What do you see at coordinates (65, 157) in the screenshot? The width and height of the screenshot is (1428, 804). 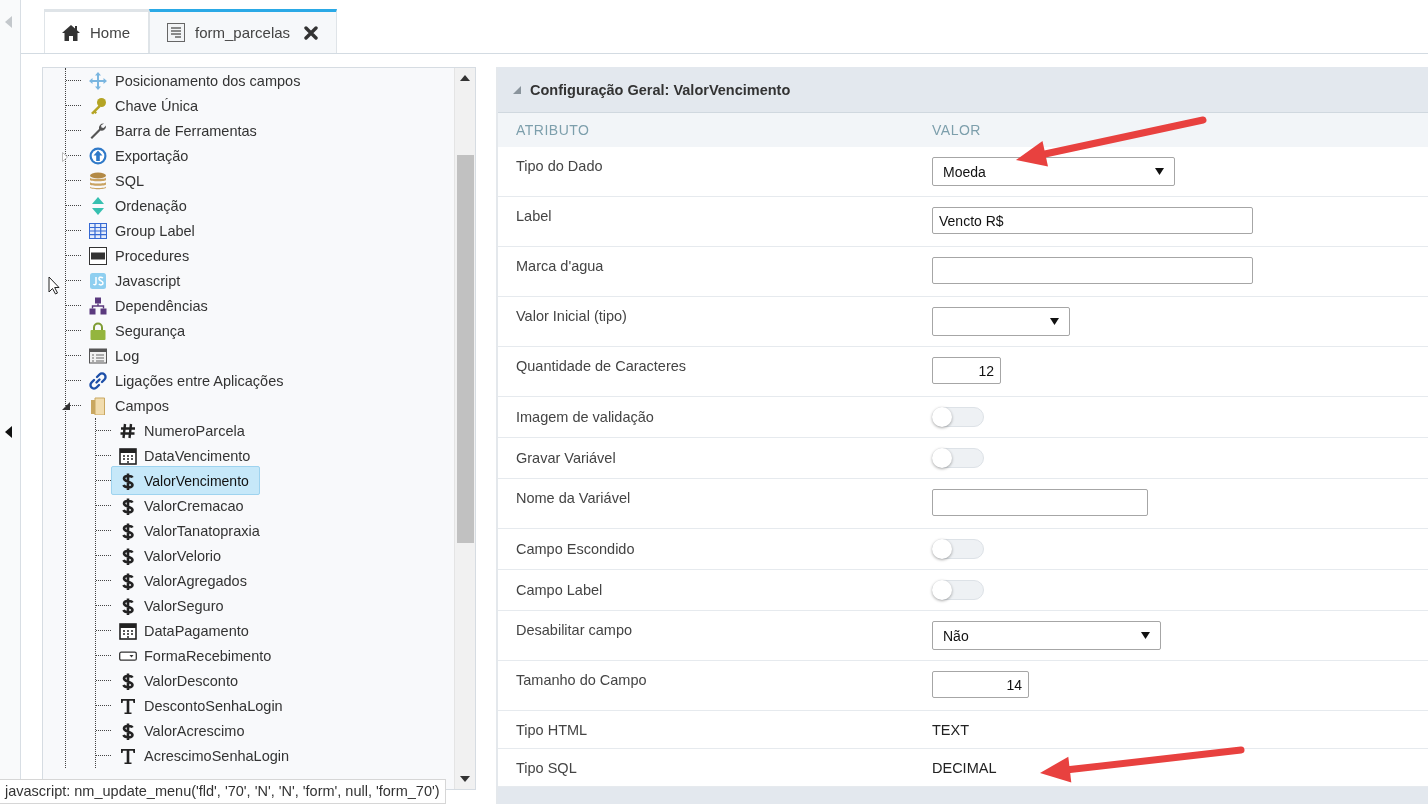 I see `collapsed-arrow-icon` at bounding box center [65, 157].